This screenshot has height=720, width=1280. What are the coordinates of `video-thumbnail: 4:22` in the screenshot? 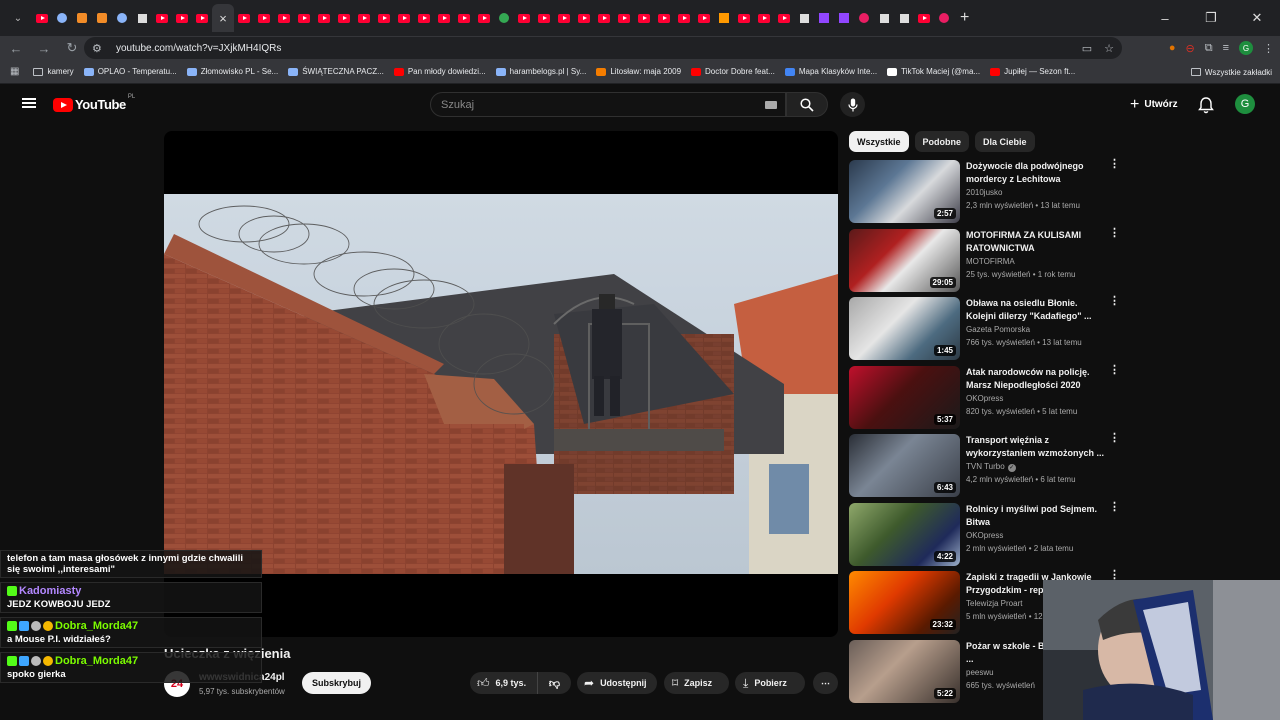 It's located at (904, 534).